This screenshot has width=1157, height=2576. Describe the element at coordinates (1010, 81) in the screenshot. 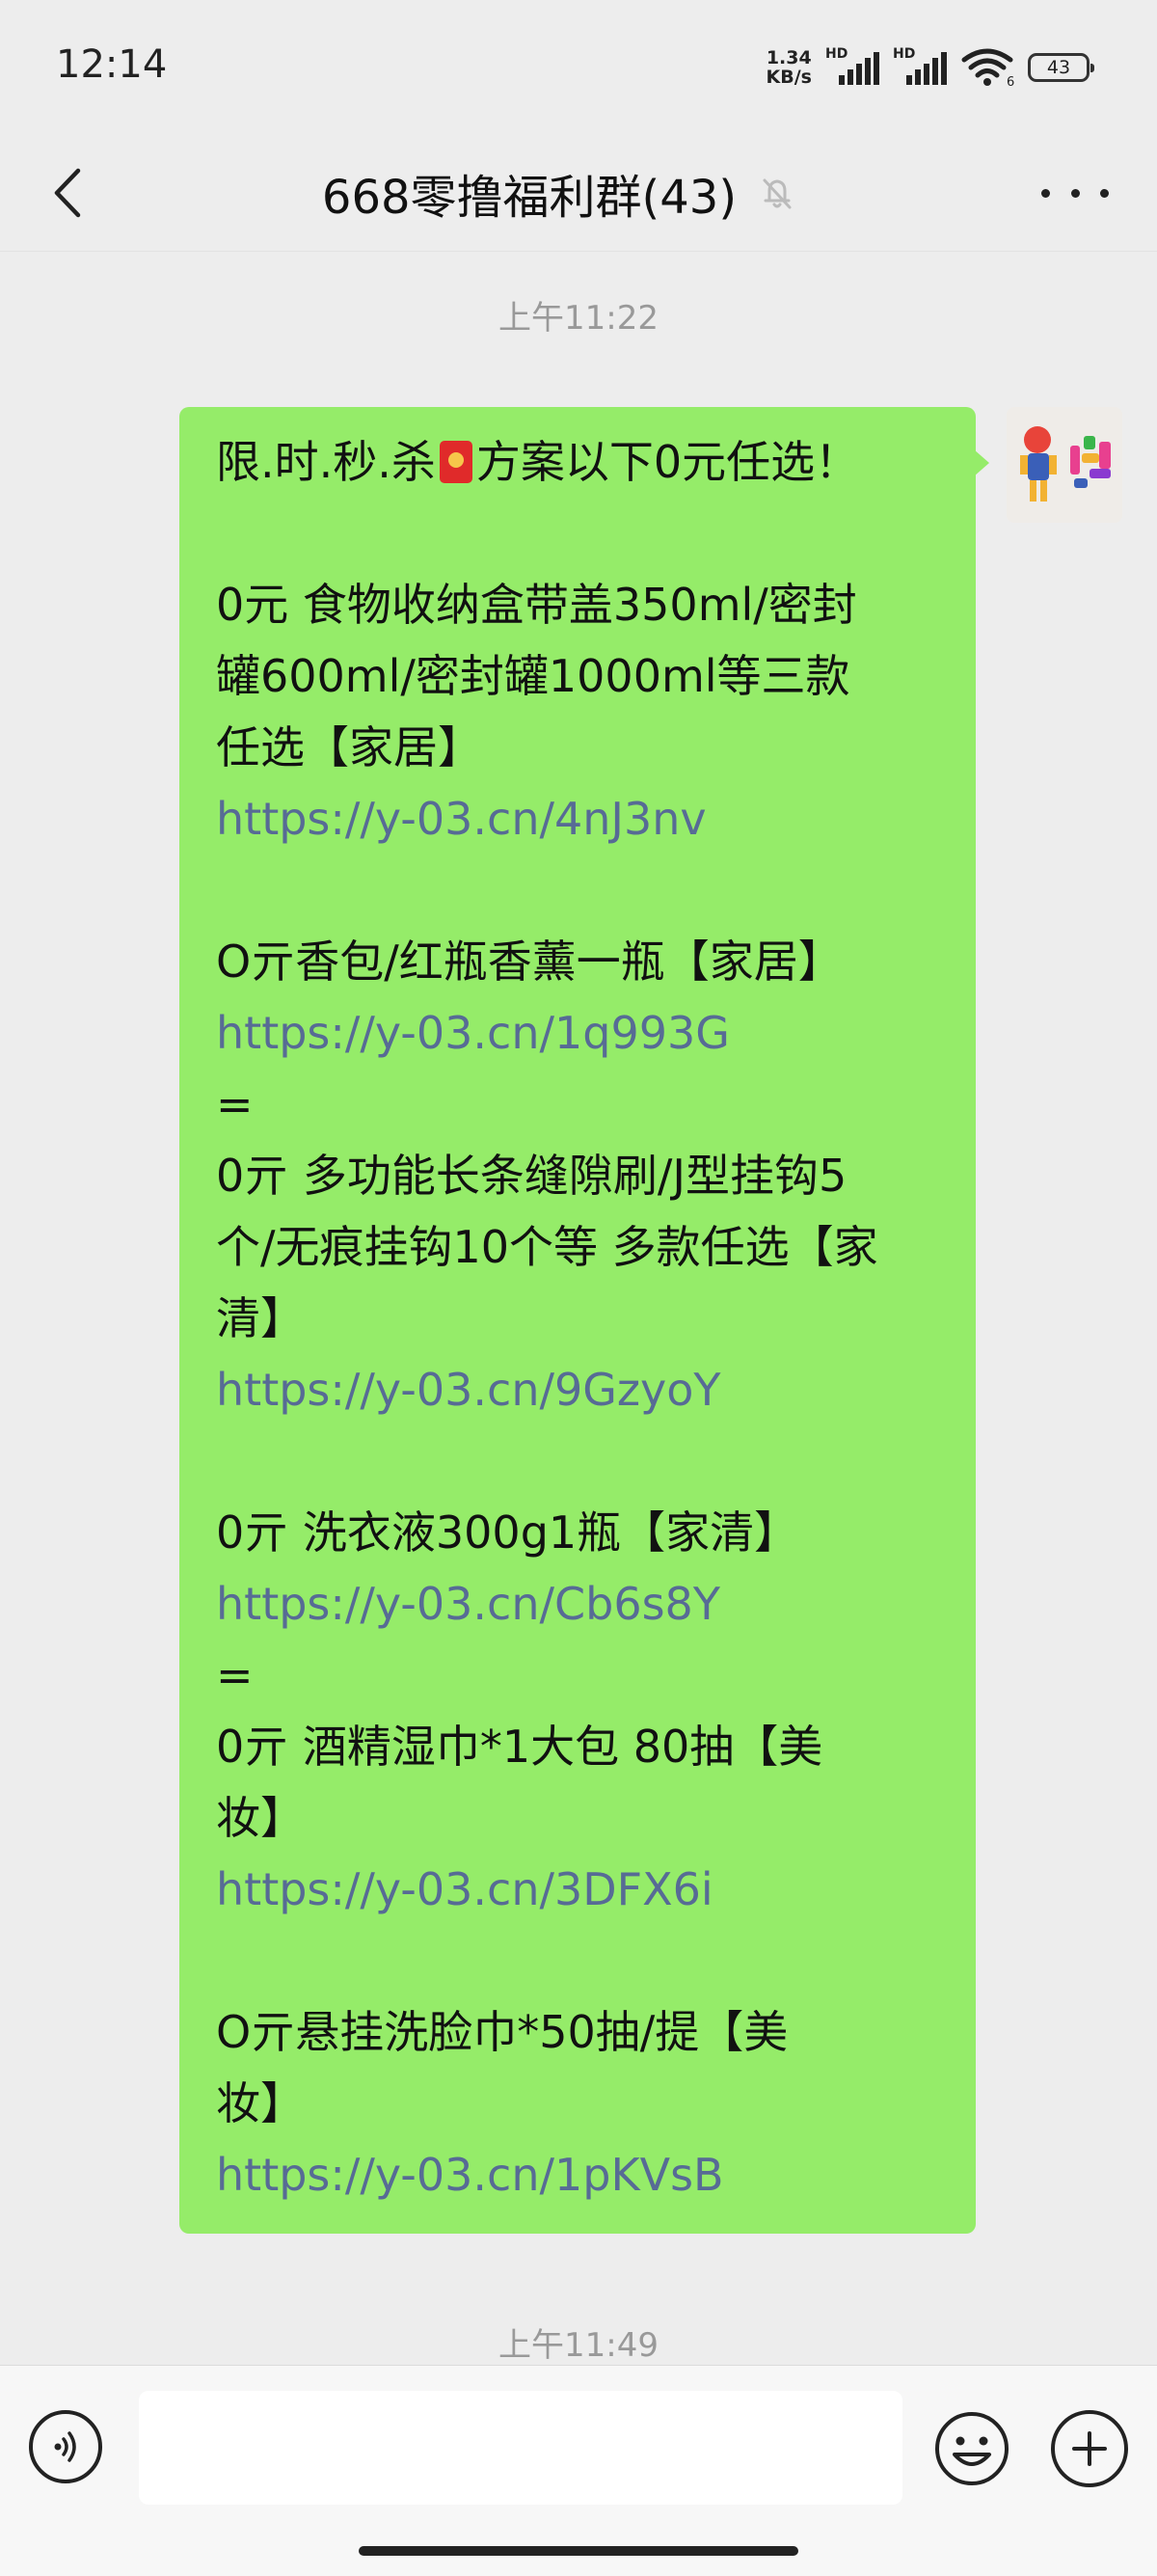

I see `wifi-badge: 6` at that location.